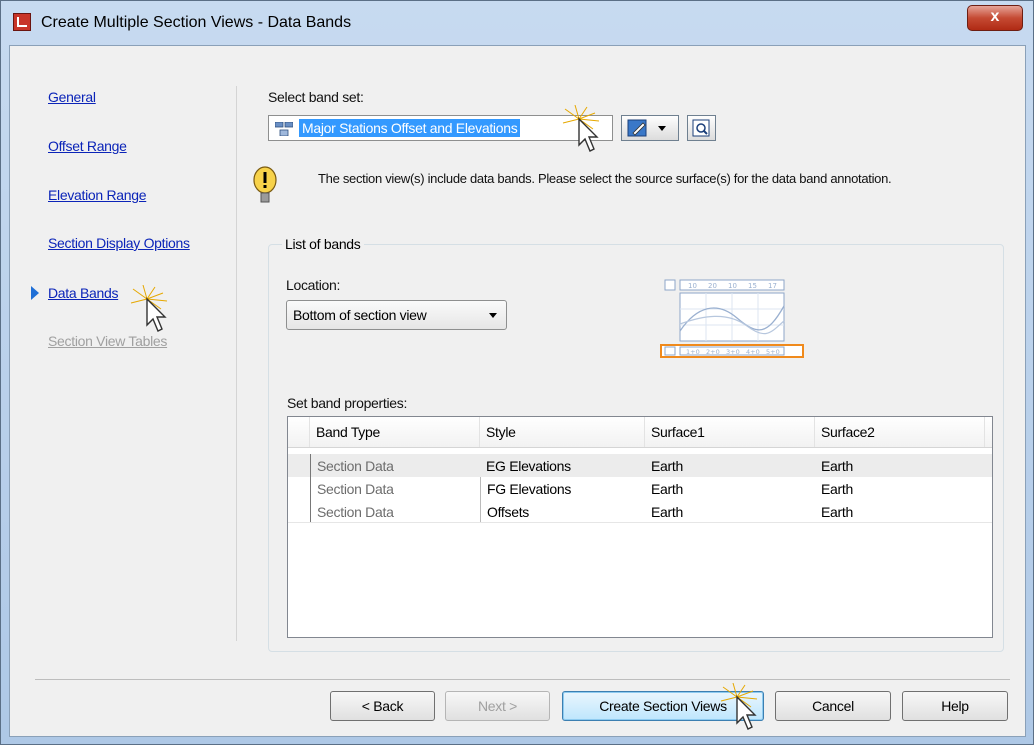 The width and height of the screenshot is (1034, 745). I want to click on nav-item-section-view-tables: Section View Tables, so click(108, 341).